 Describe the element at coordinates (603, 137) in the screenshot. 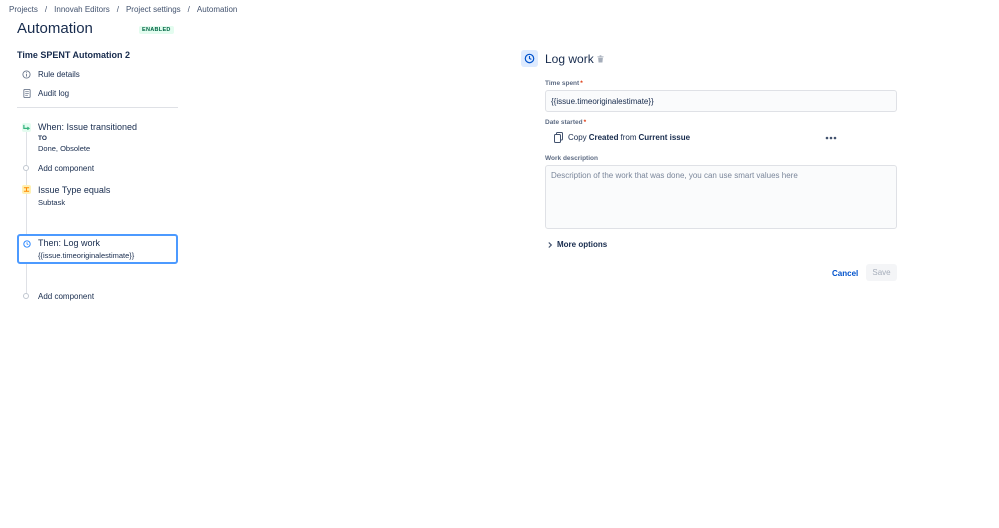

I see `copy-field: Created` at that location.